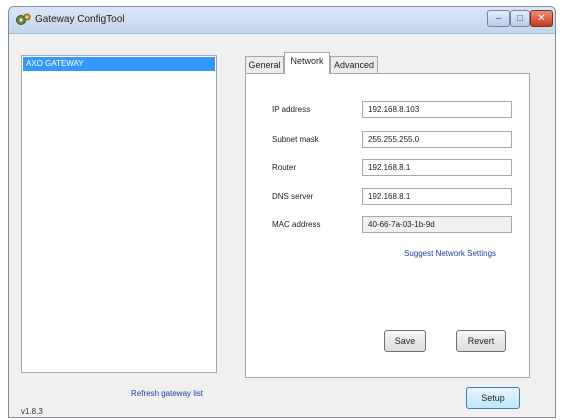  I want to click on subnet-mask-label: Subnet mask, so click(295, 139).